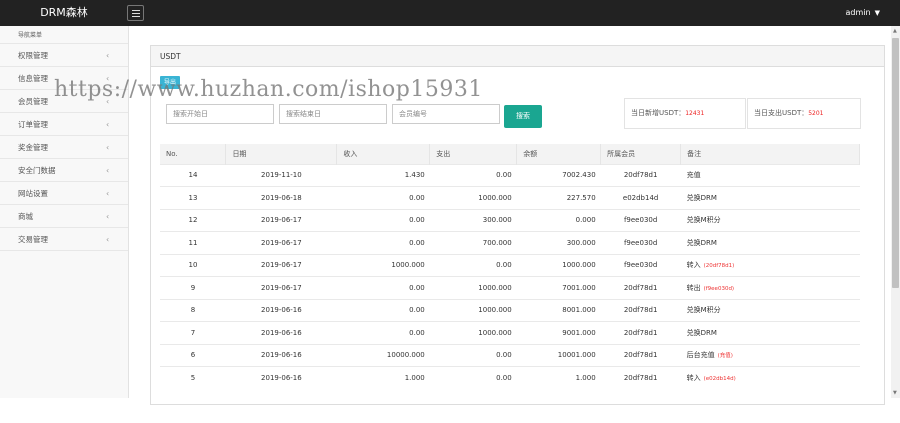 This screenshot has width=900, height=423. Describe the element at coordinates (703, 310) in the screenshot. I see `row-note-text: 兑换M积分` at that location.